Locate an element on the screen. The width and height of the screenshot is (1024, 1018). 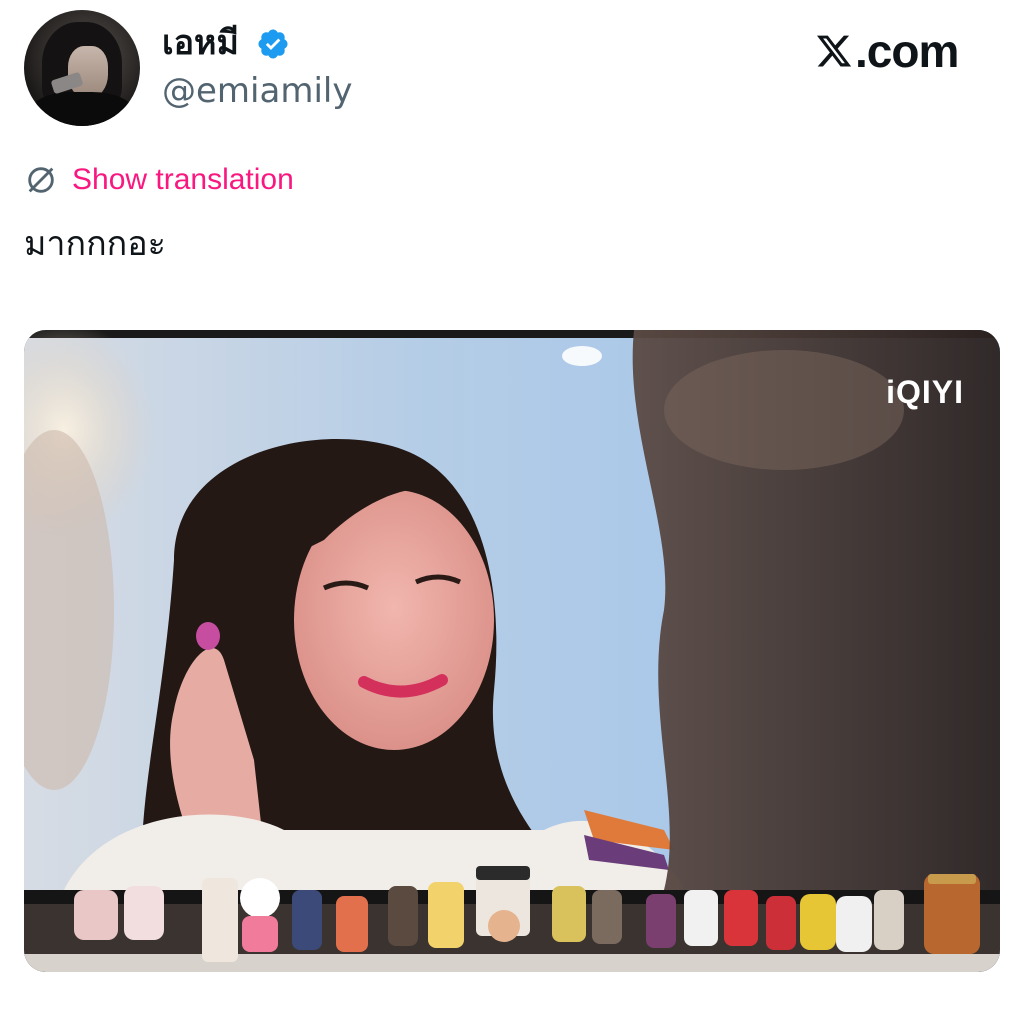
show-translation-link: Show translation is located at coordinates (183, 180).